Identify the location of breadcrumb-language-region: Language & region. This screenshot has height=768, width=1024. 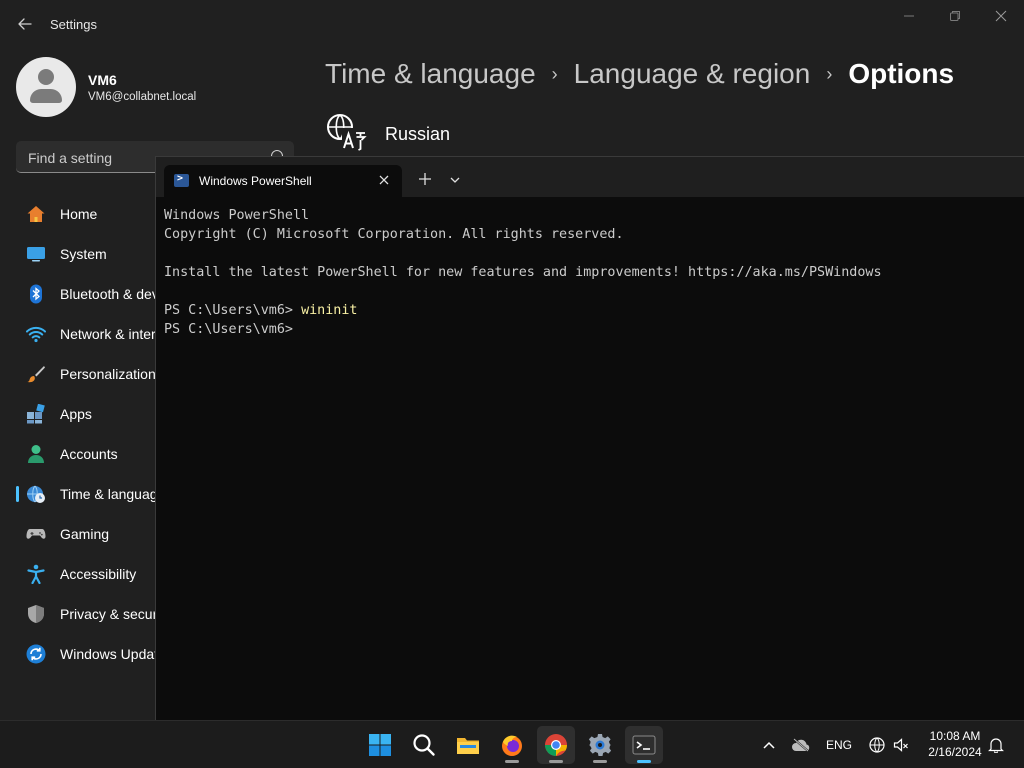
(692, 73).